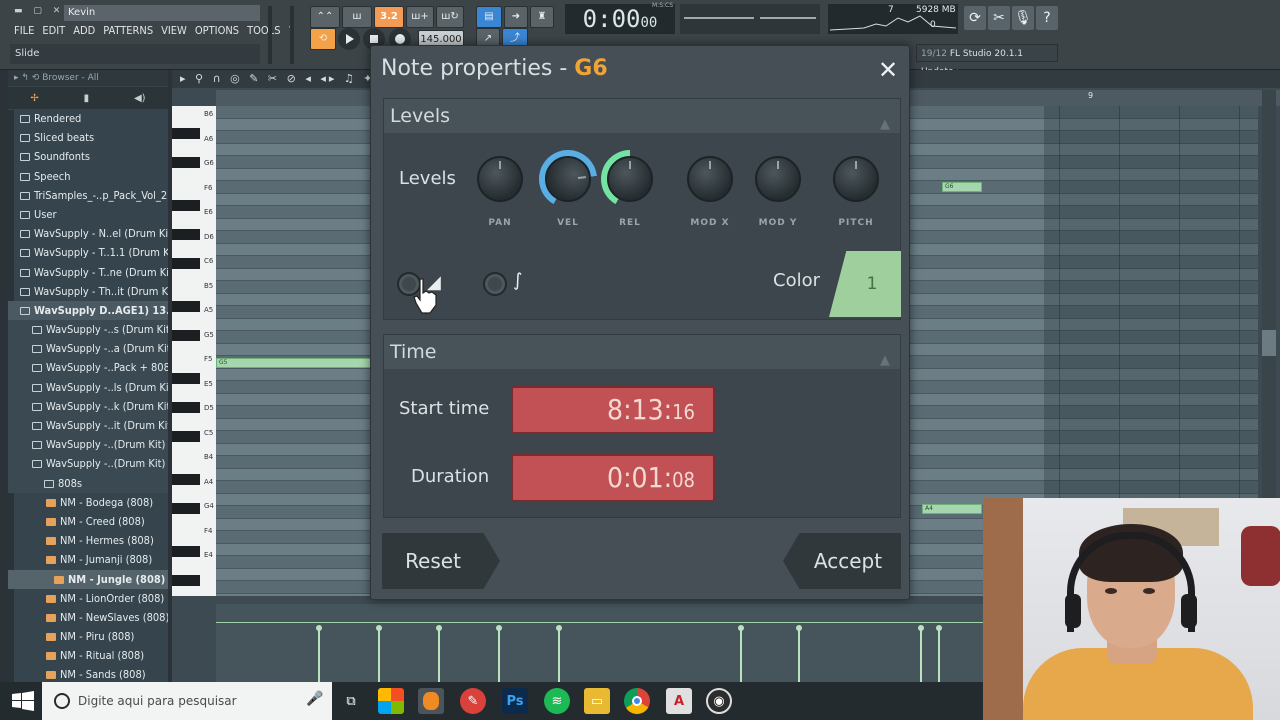 This screenshot has height=720, width=1280. What do you see at coordinates (88, 195) in the screenshot?
I see `browser-folder-item: TriSamples_-..p_Pack_Vol_2` at bounding box center [88, 195].